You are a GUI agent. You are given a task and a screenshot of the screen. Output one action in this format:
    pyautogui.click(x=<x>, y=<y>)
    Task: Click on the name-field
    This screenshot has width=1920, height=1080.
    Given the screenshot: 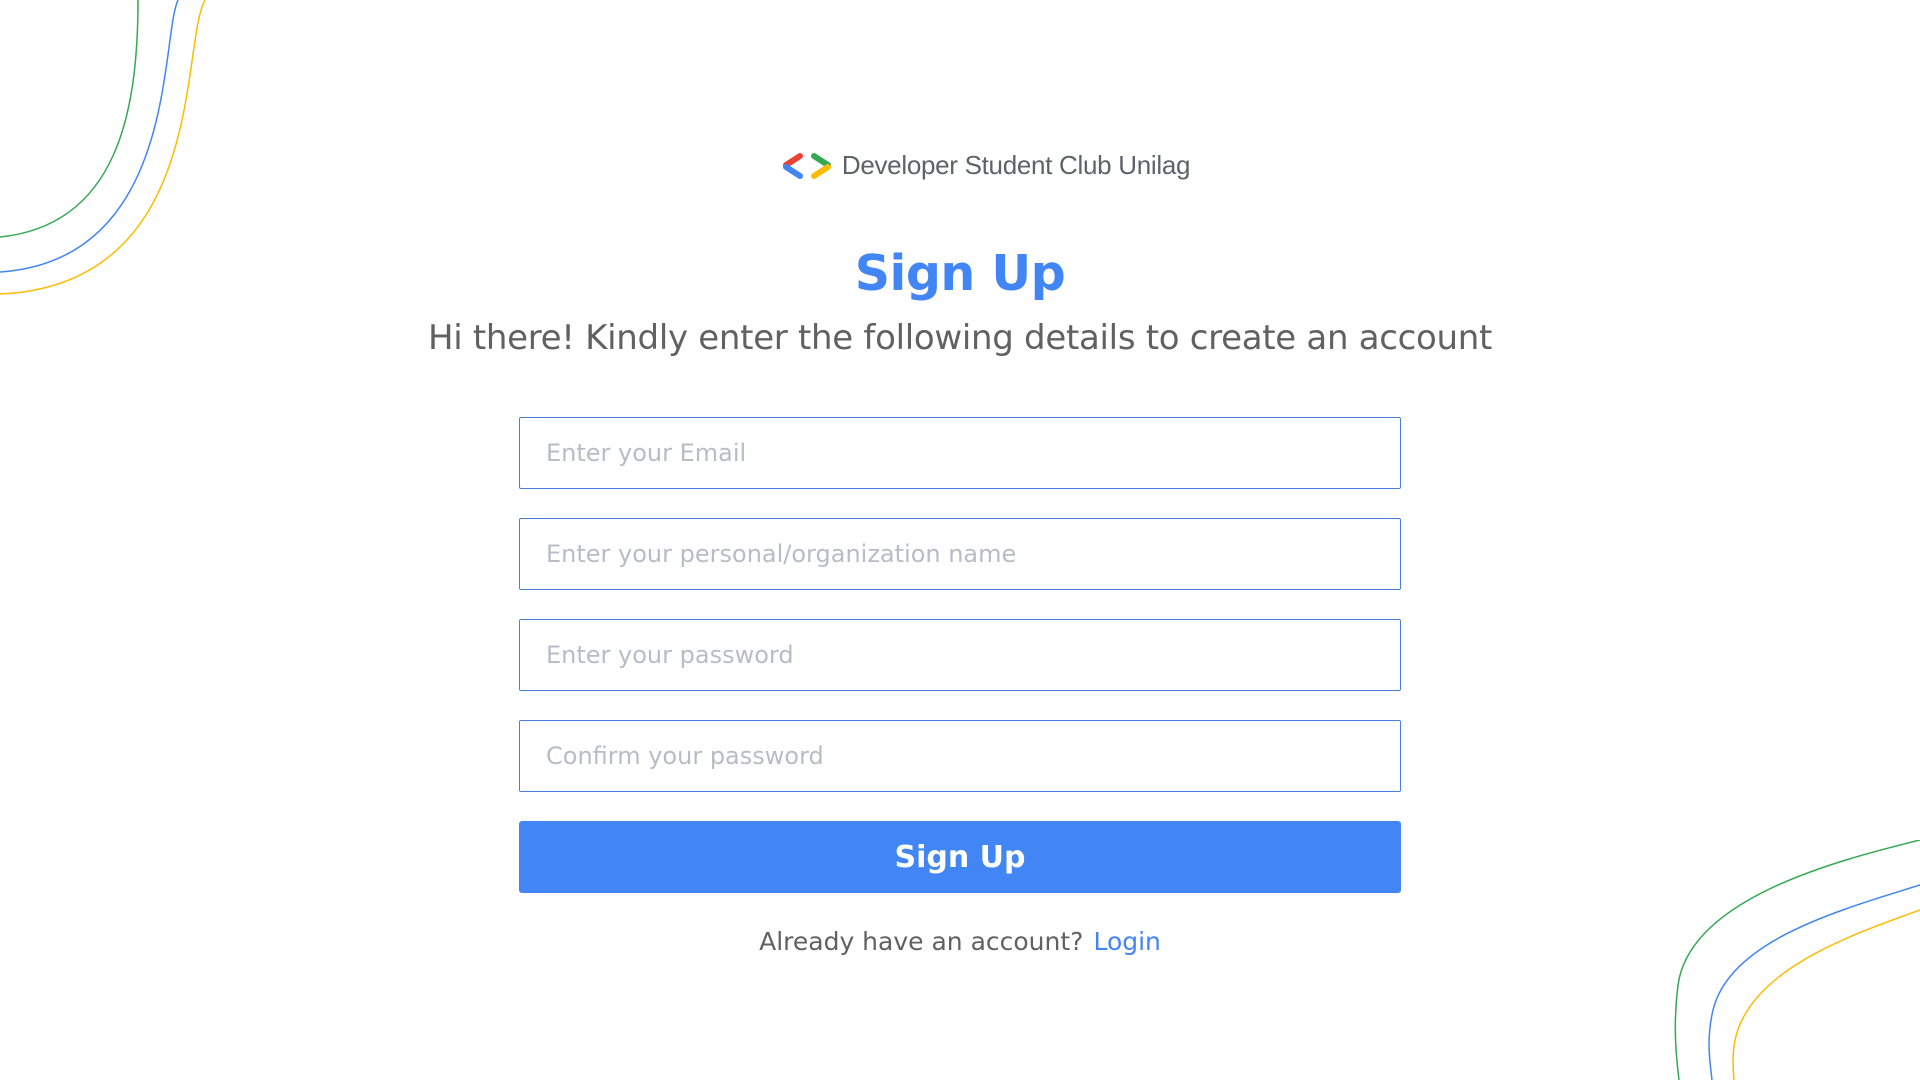 What is the action you would take?
    pyautogui.click(x=960, y=554)
    